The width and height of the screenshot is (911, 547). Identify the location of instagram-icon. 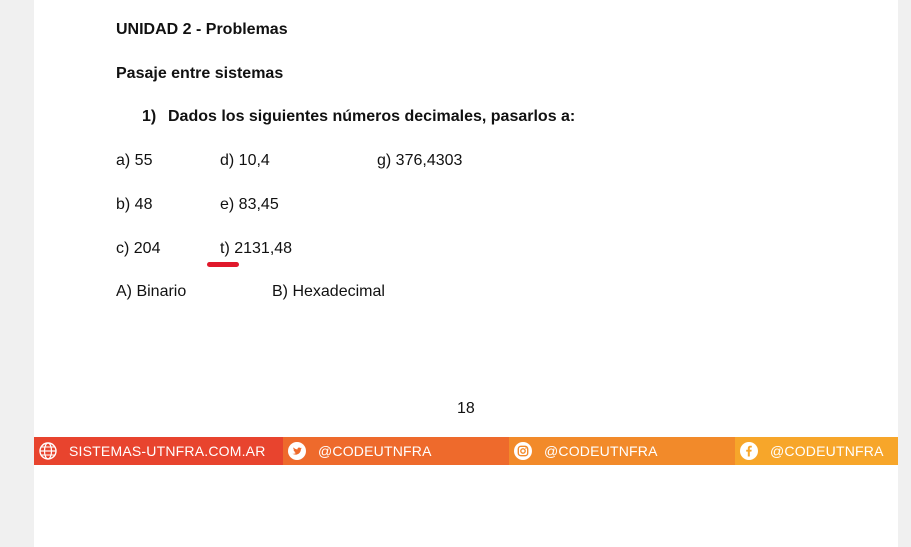
(523, 451).